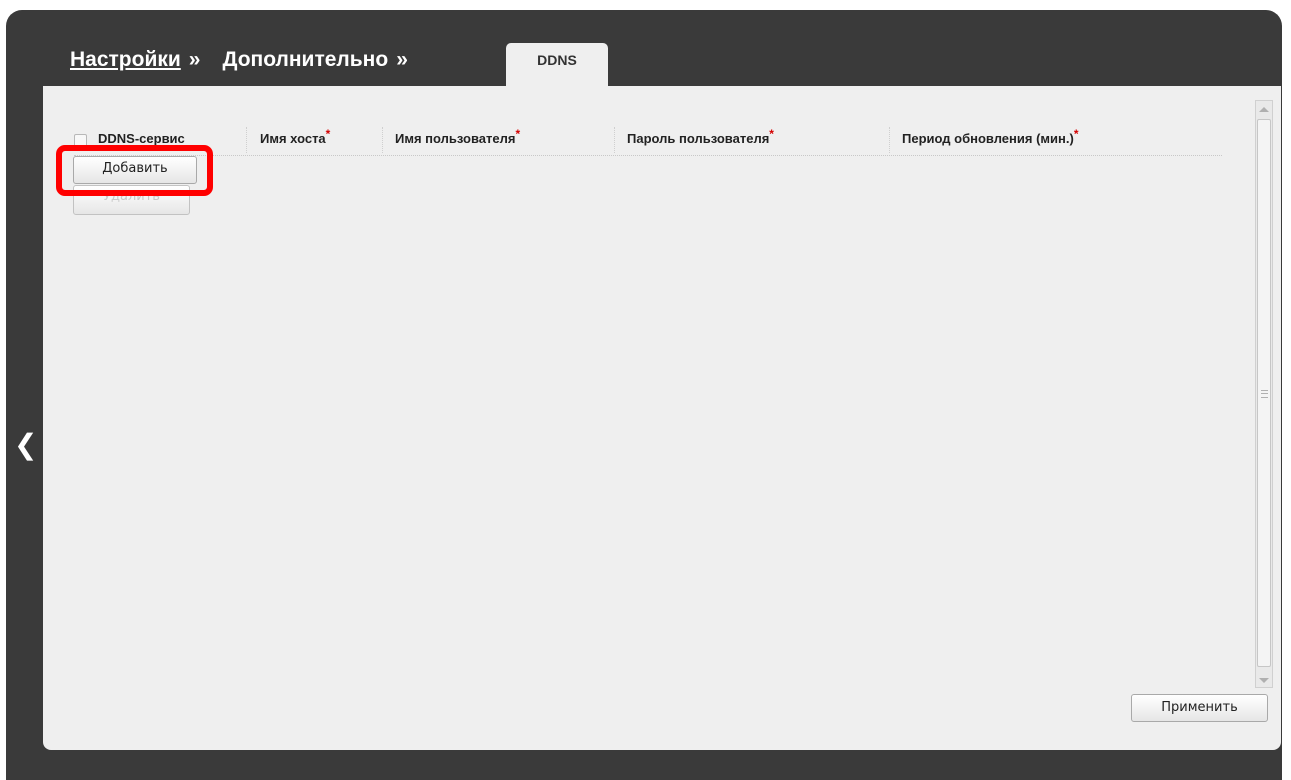 The image size is (1291, 780). Describe the element at coordinates (1264, 109) in the screenshot. I see `scroll-up-icon` at that location.